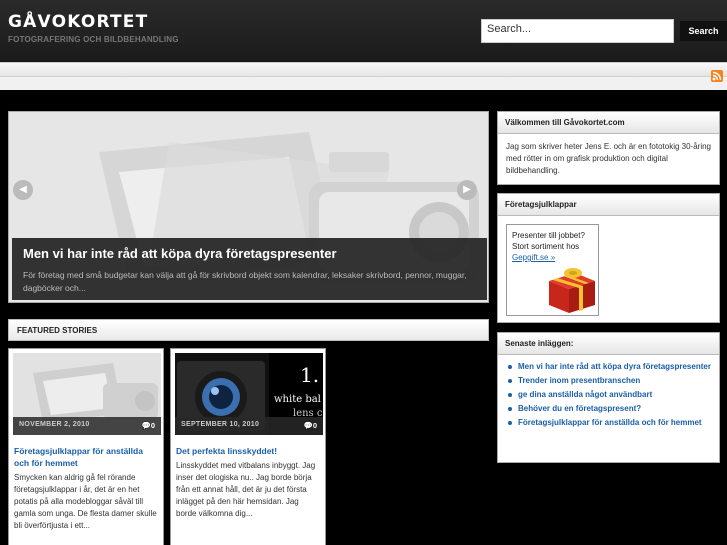 This screenshot has width=727, height=545. Describe the element at coordinates (703, 31) in the screenshot. I see `search-button: Search` at that location.